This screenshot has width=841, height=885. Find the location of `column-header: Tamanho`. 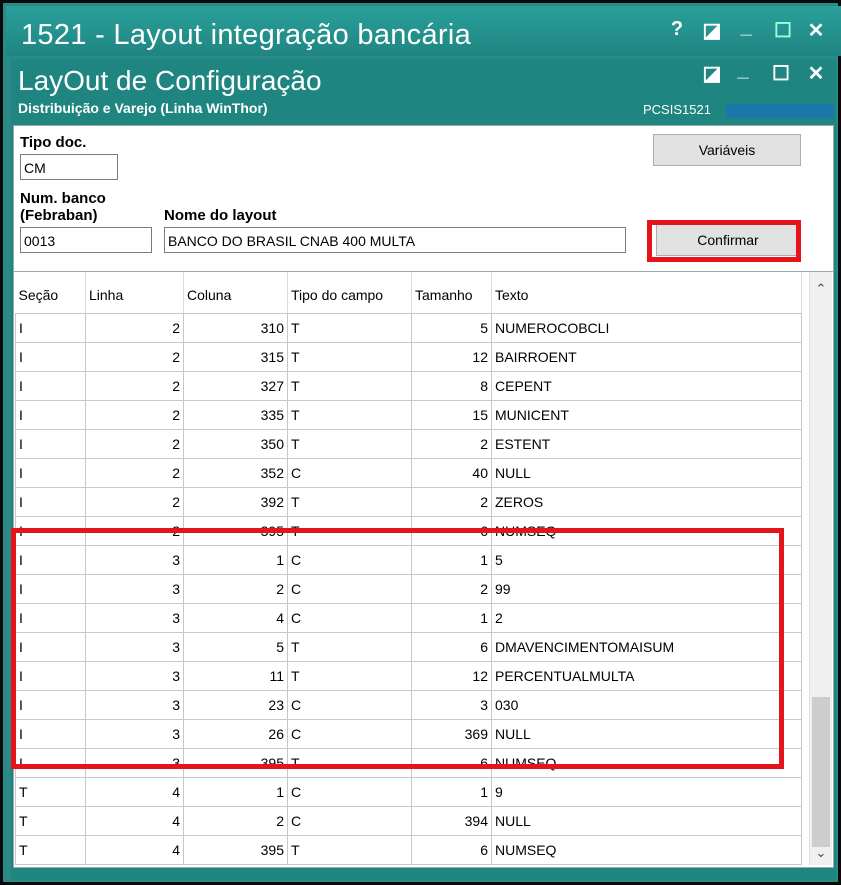

column-header: Tamanho is located at coordinates (451, 293).